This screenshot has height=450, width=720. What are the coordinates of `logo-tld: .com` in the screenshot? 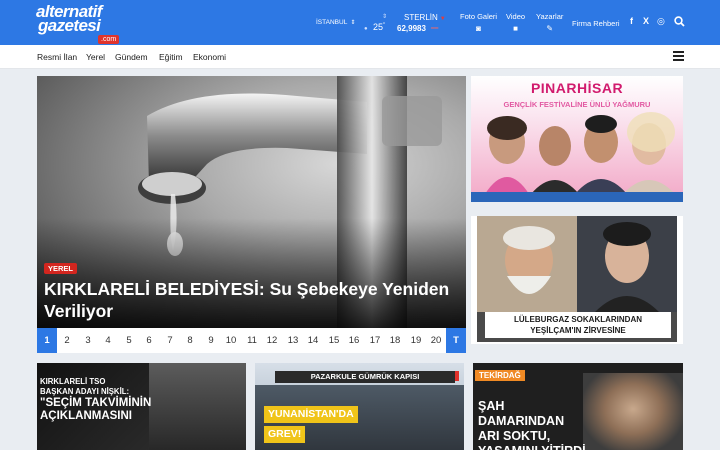 It's located at (109, 39).